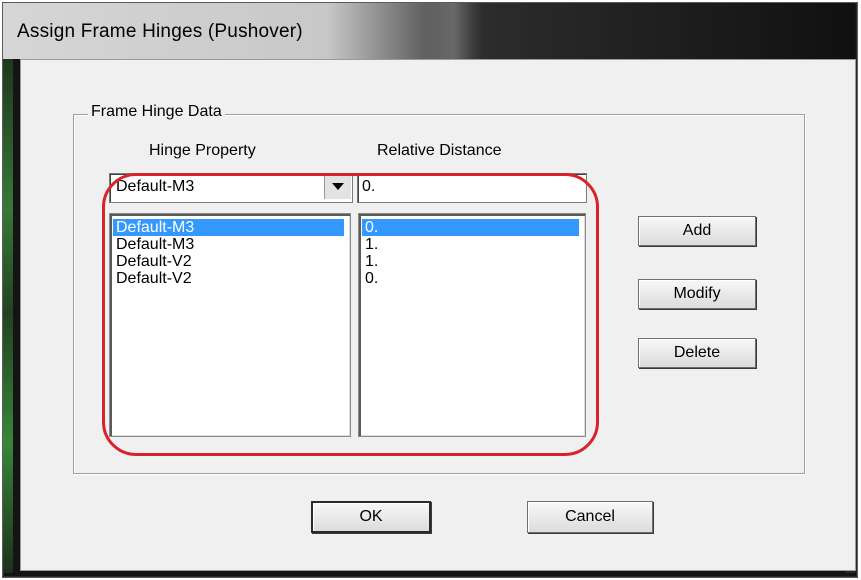 The width and height of the screenshot is (861, 580). What do you see at coordinates (439, 150) in the screenshot?
I see `relative-distance-header: Relative Distance` at bounding box center [439, 150].